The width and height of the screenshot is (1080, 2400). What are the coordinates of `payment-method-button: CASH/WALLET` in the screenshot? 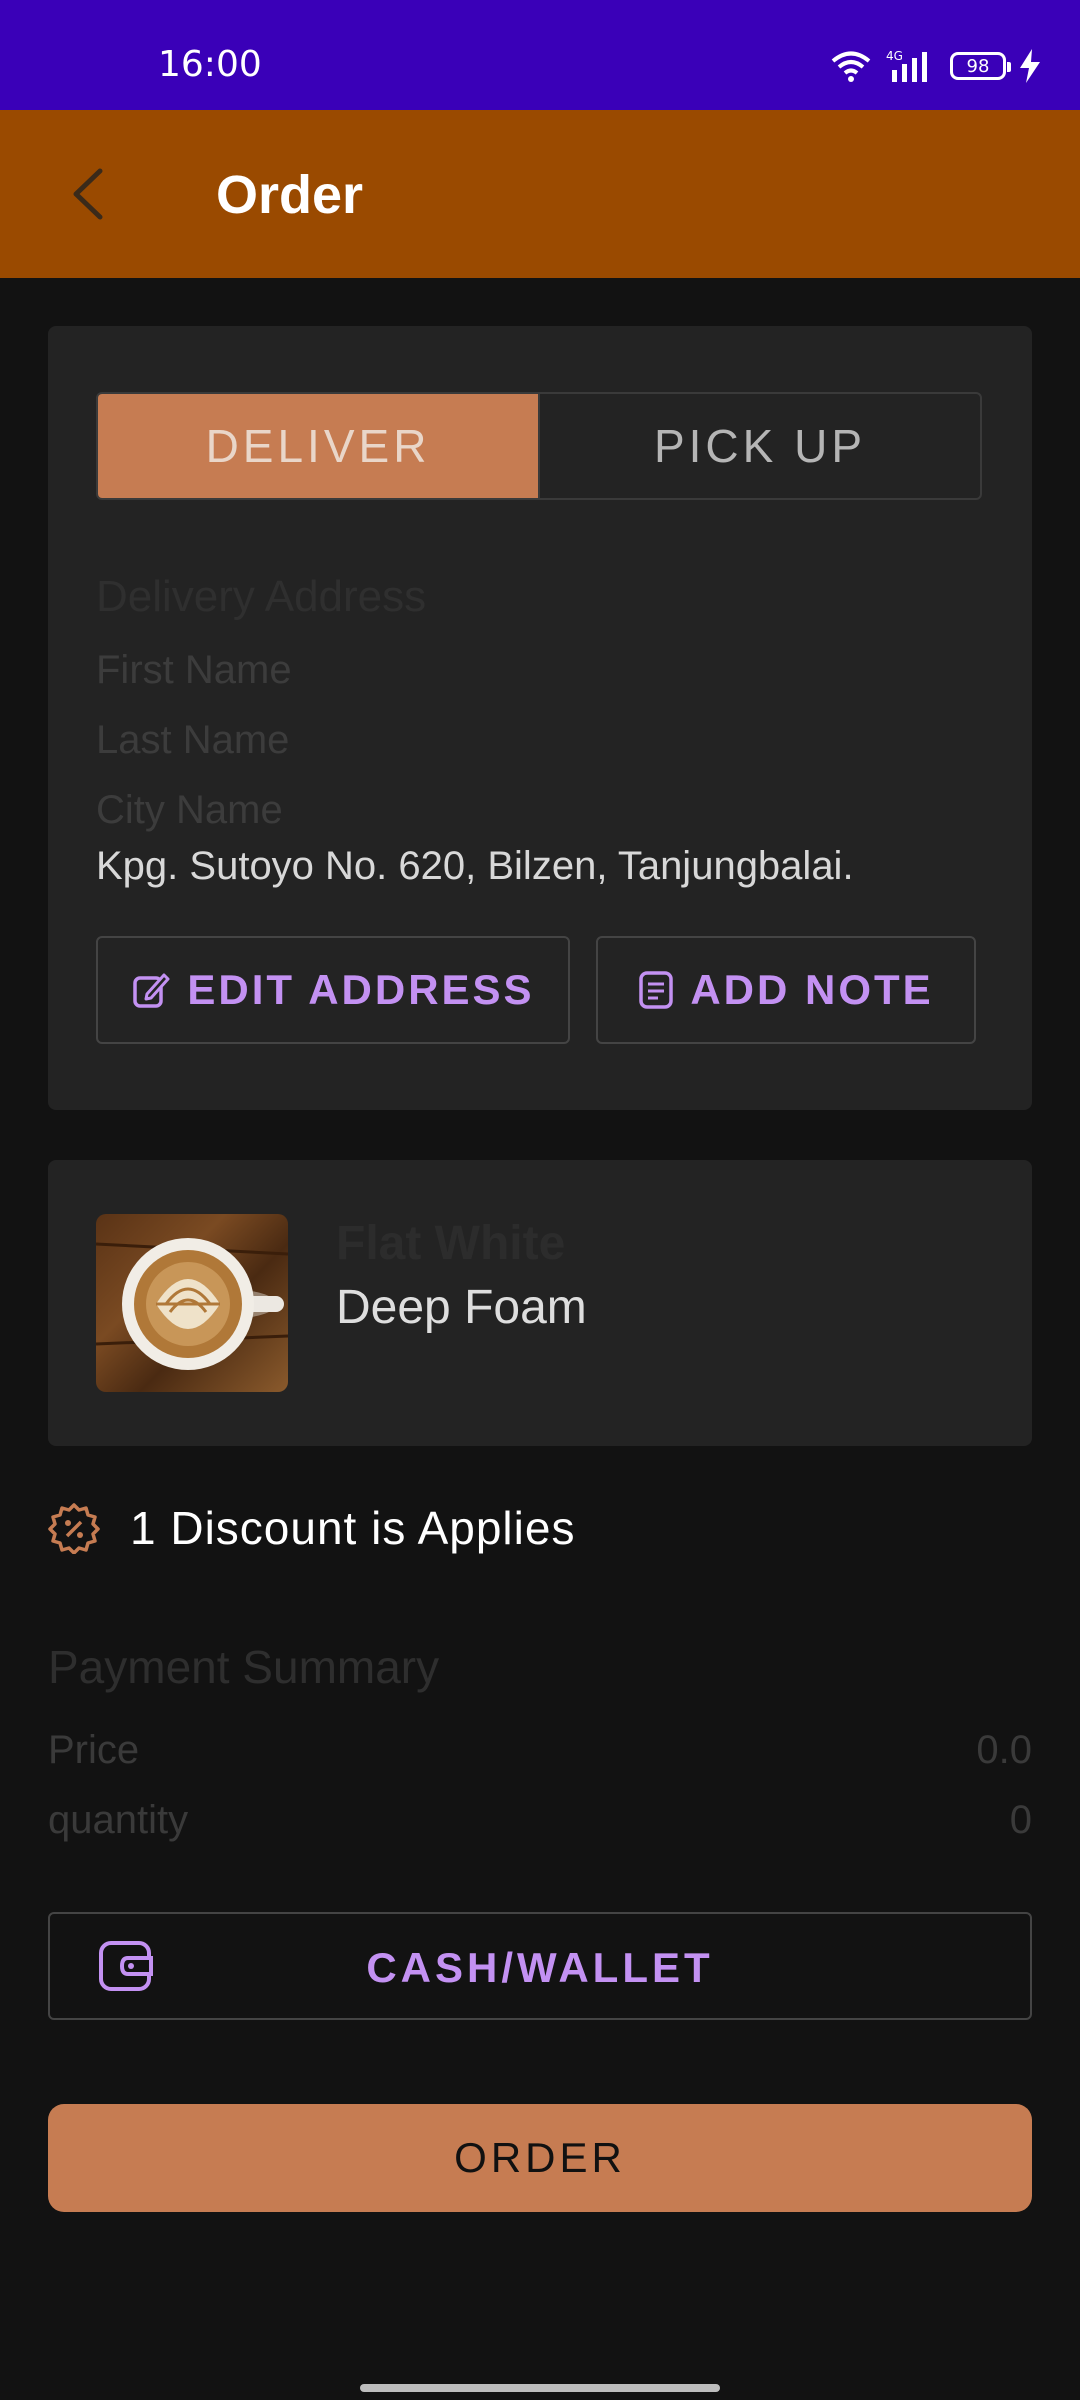 It's located at (540, 1966).